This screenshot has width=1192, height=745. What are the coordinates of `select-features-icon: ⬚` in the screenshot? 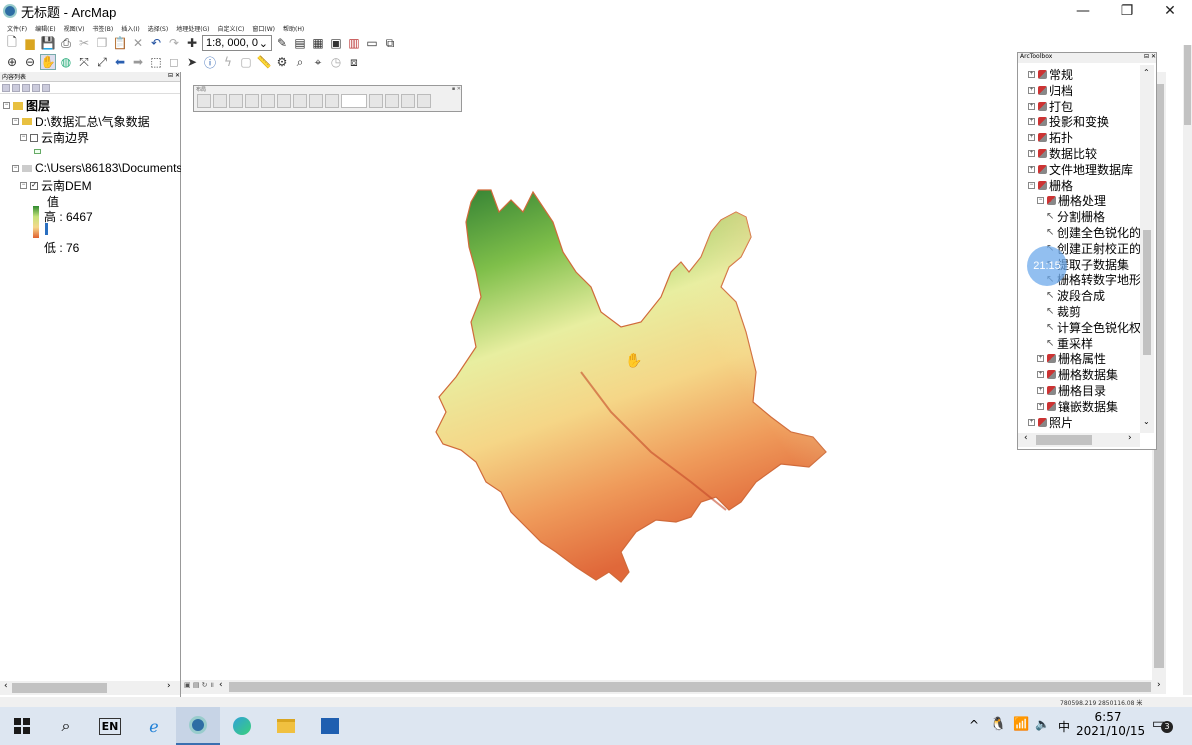 It's located at (156, 62).